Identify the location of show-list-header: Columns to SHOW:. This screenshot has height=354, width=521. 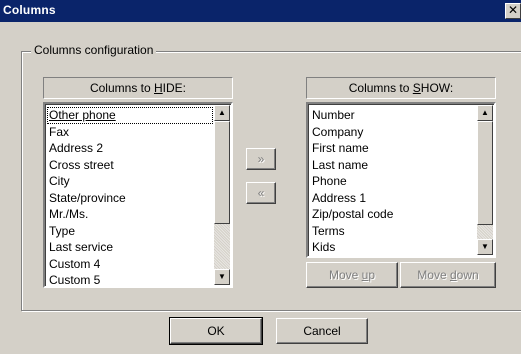
(401, 88).